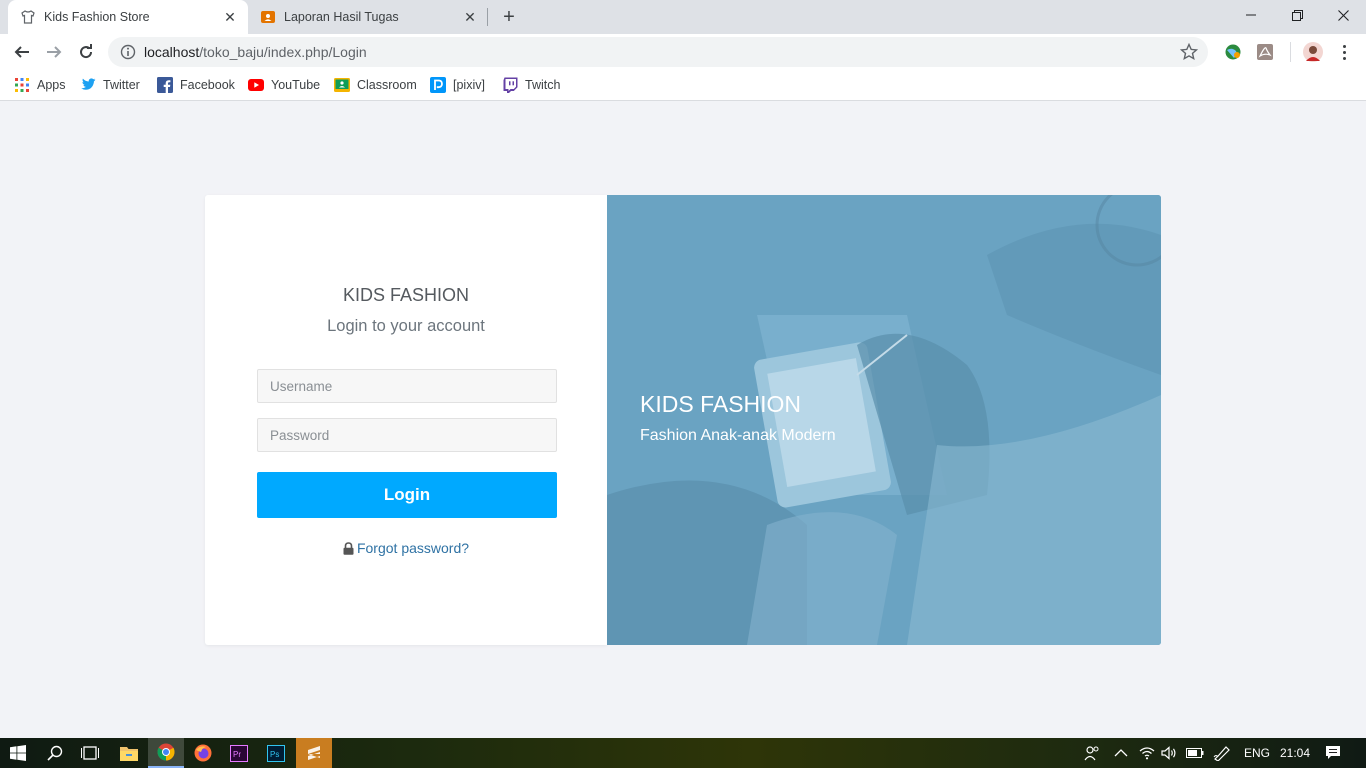  What do you see at coordinates (407, 495) in the screenshot?
I see `login-button: Login` at bounding box center [407, 495].